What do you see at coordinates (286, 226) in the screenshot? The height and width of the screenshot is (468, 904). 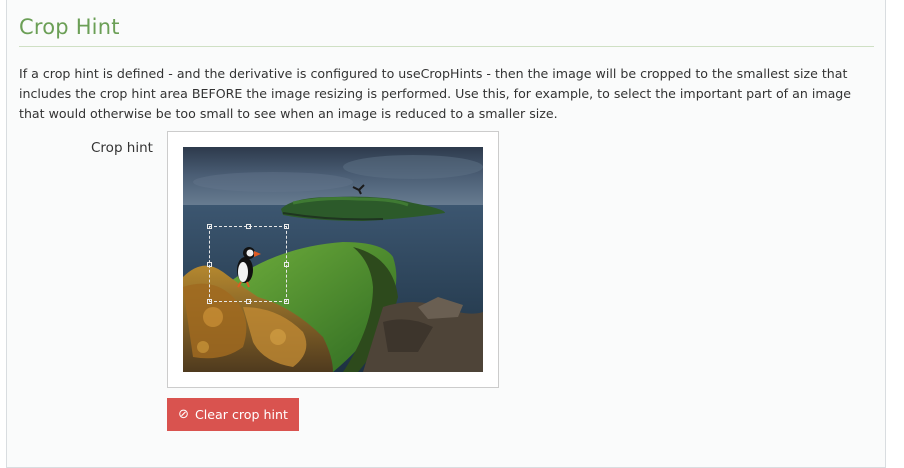 I see `crop-handle-ne` at bounding box center [286, 226].